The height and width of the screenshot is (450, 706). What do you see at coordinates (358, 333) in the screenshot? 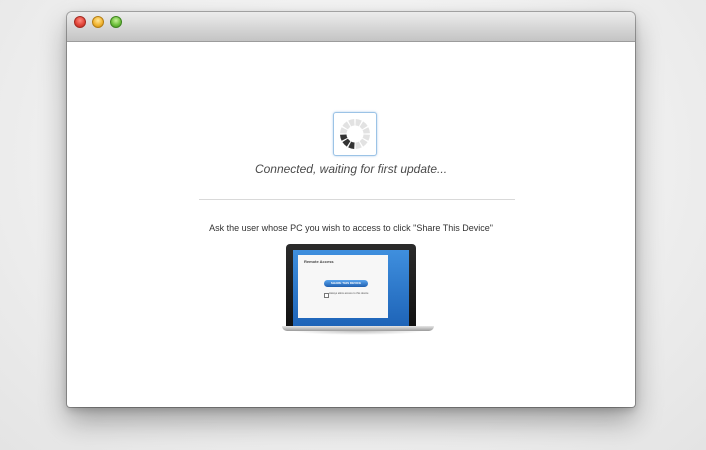
I see `laptop-shadow` at bounding box center [358, 333].